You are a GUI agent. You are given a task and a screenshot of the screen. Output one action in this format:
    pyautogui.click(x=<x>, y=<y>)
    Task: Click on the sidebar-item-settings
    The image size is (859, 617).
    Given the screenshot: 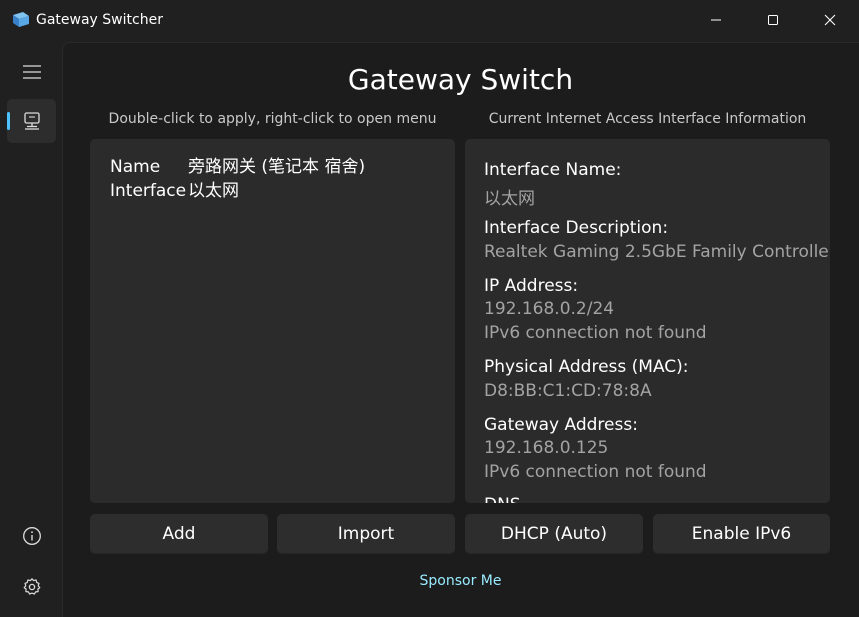 What is the action you would take?
    pyautogui.click(x=31, y=587)
    